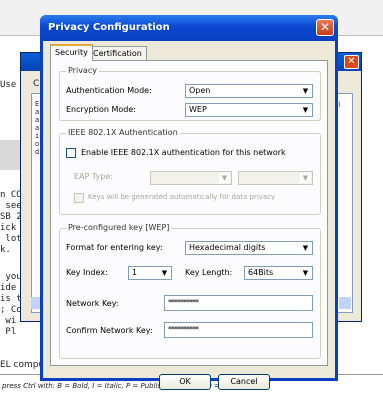 The width and height of the screenshot is (383, 400). I want to click on dialog-titlebar: Privacy Configuration ✕, so click(189, 28).